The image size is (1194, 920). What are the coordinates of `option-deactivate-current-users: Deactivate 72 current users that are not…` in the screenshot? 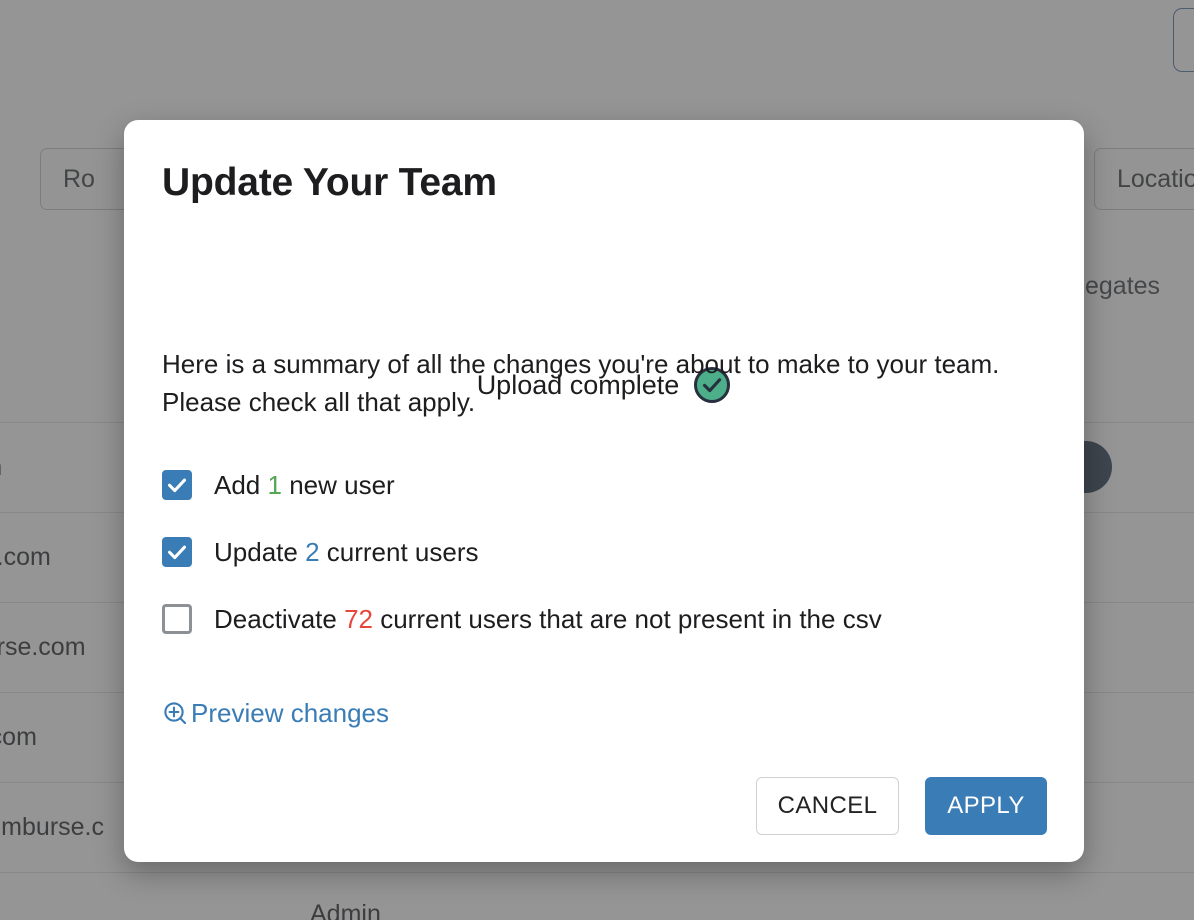 It's located at (602, 619).